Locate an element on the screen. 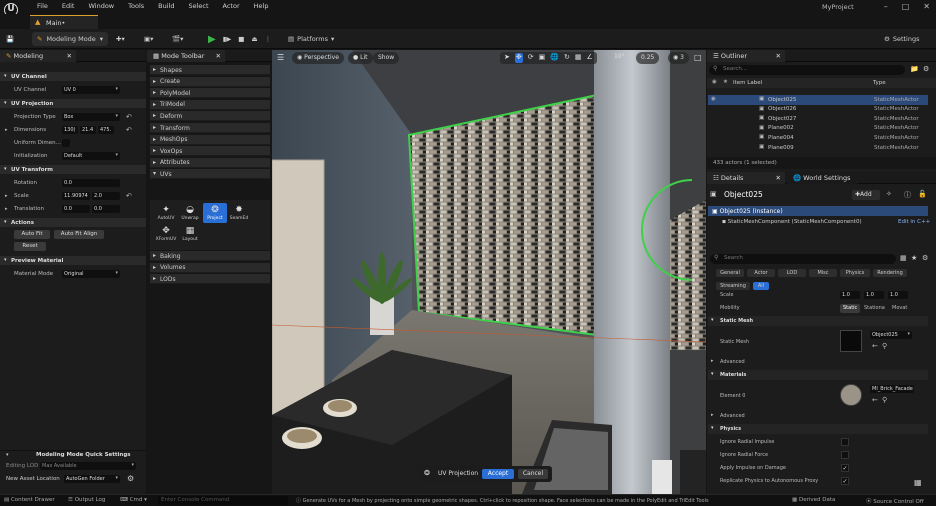 The width and height of the screenshot is (936, 506). outliner-row: ▣ Plane004 StaticMeshActor is located at coordinates (818, 138).